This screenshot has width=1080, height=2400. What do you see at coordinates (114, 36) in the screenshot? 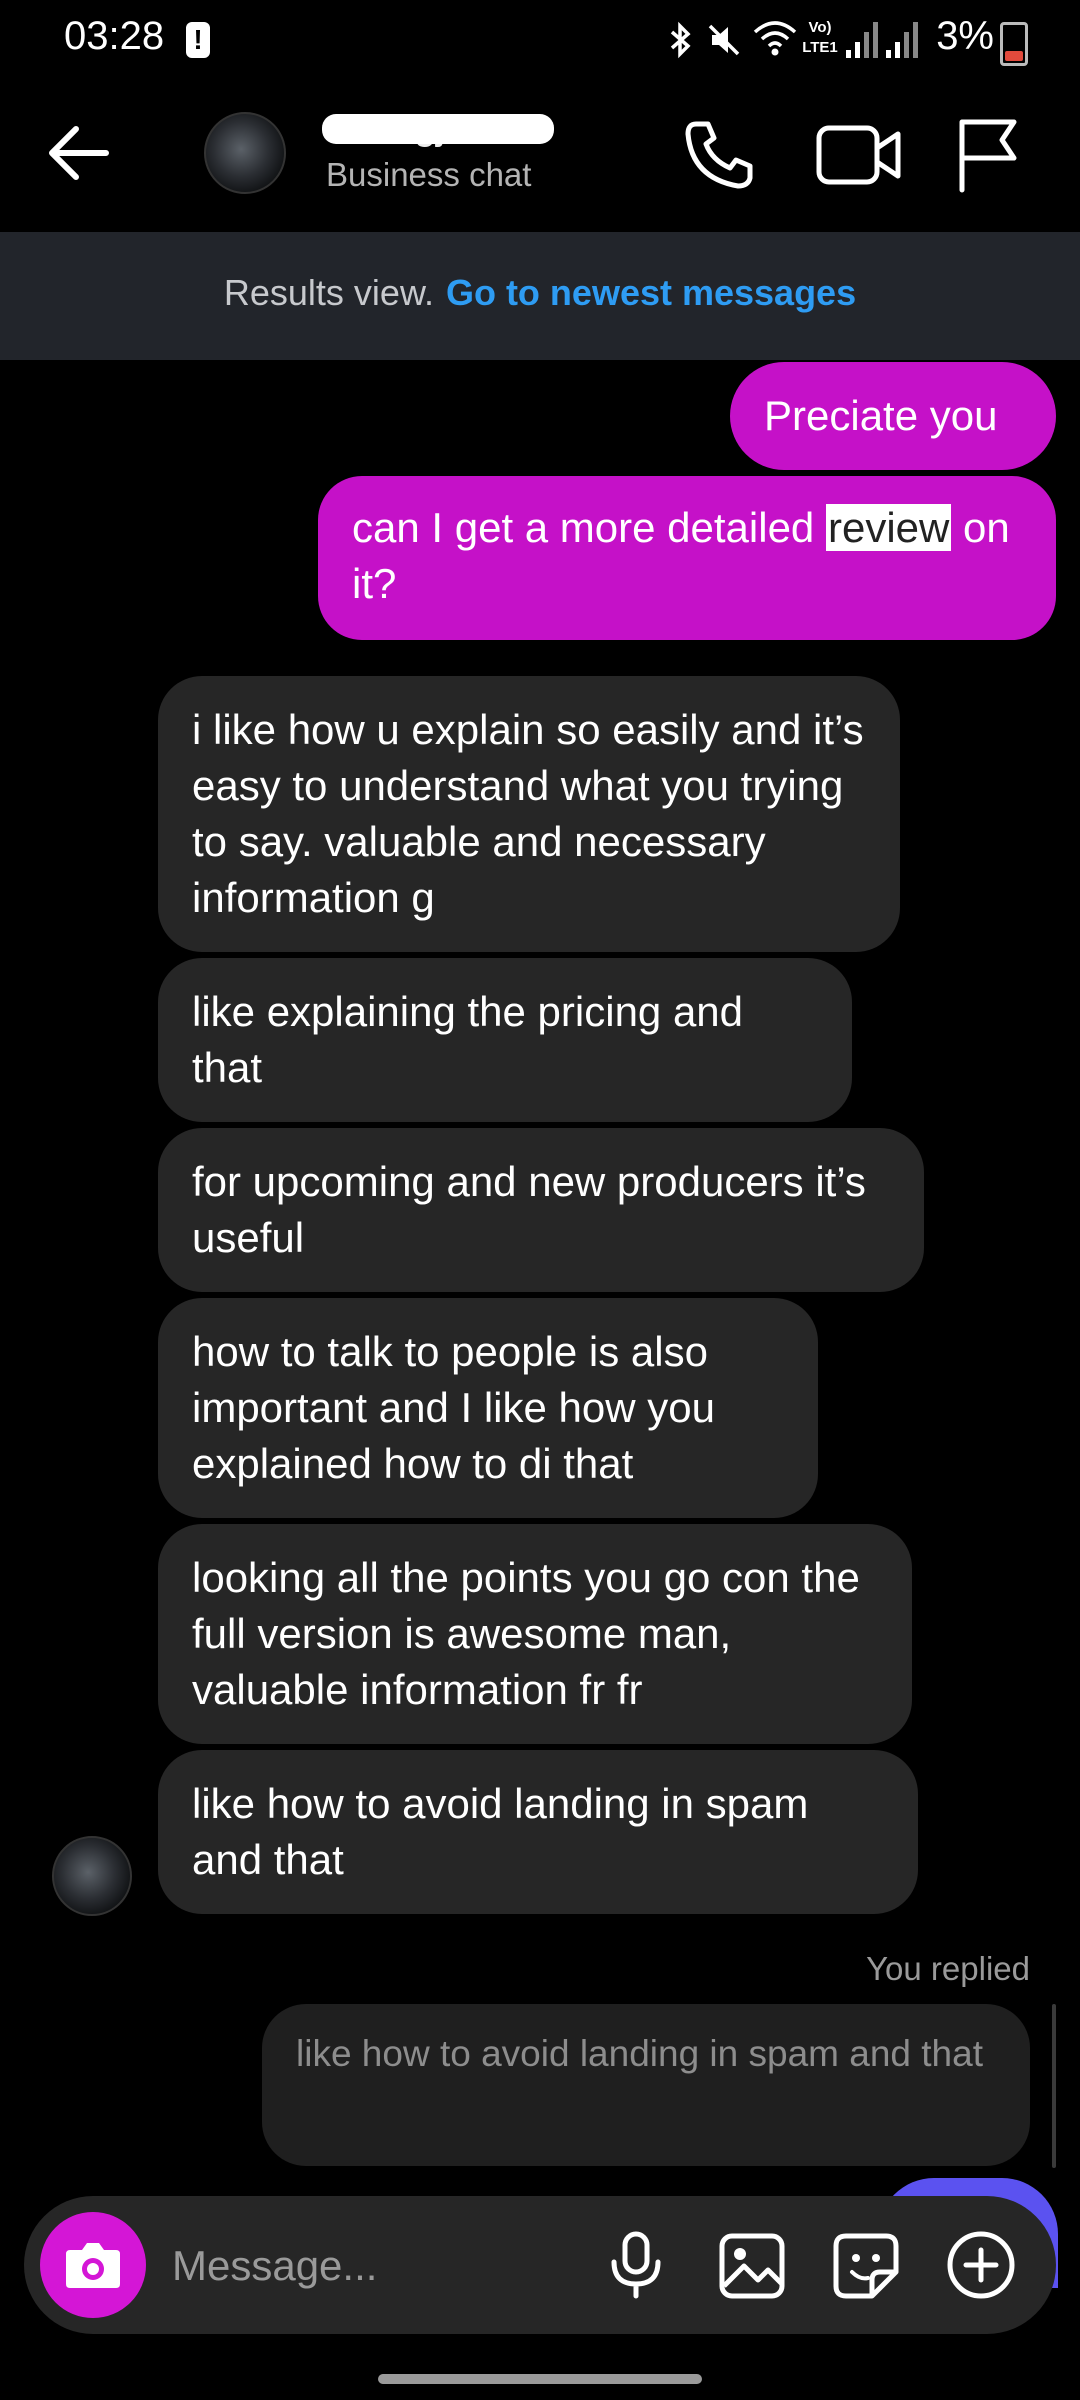
I see `status-time: 03:28` at bounding box center [114, 36].